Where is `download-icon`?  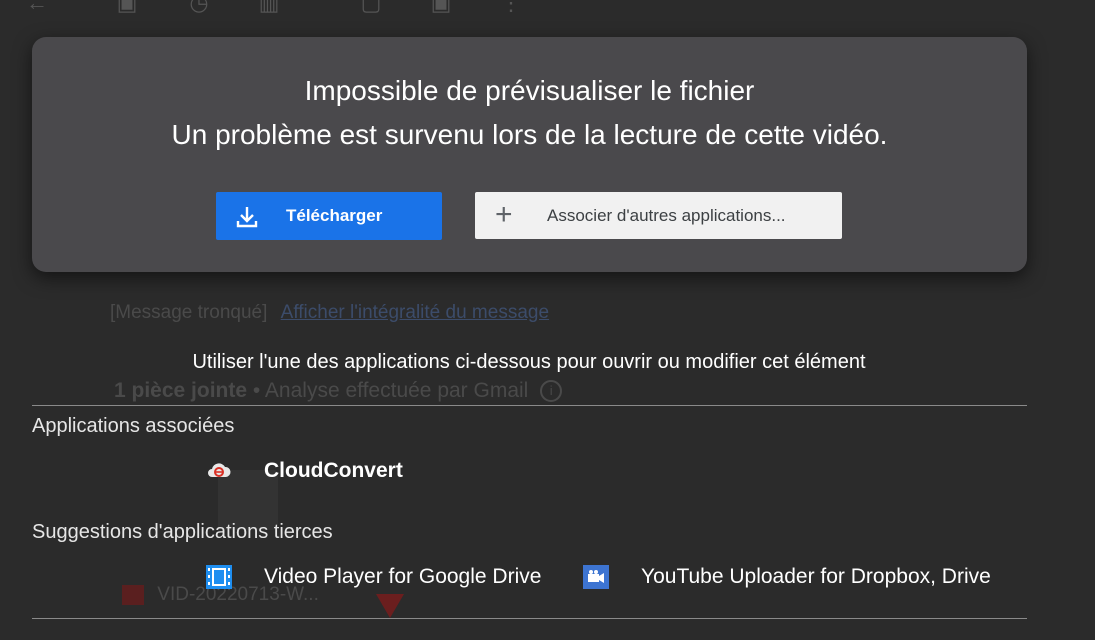 download-icon is located at coordinates (247, 217).